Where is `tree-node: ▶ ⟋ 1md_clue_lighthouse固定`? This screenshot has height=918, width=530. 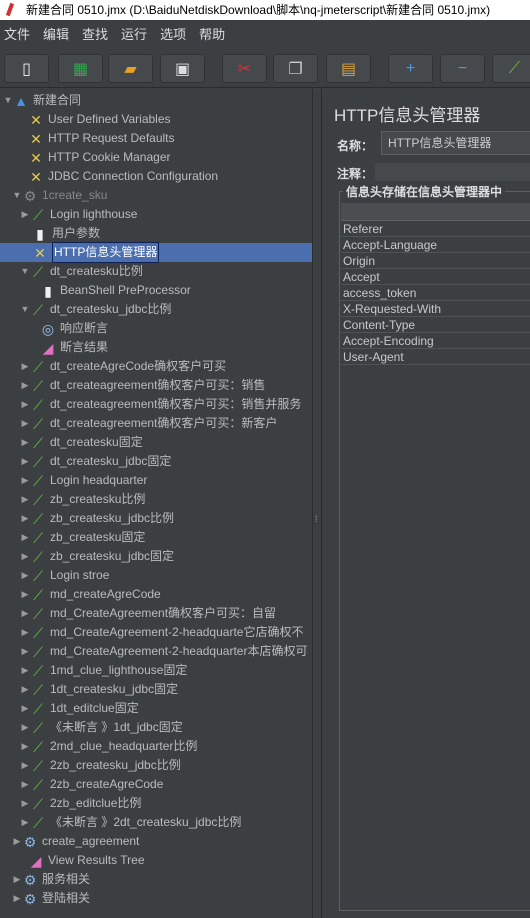 tree-node: ▶ ⟋ 1md_clue_lighthouse固定 is located at coordinates (104, 670).